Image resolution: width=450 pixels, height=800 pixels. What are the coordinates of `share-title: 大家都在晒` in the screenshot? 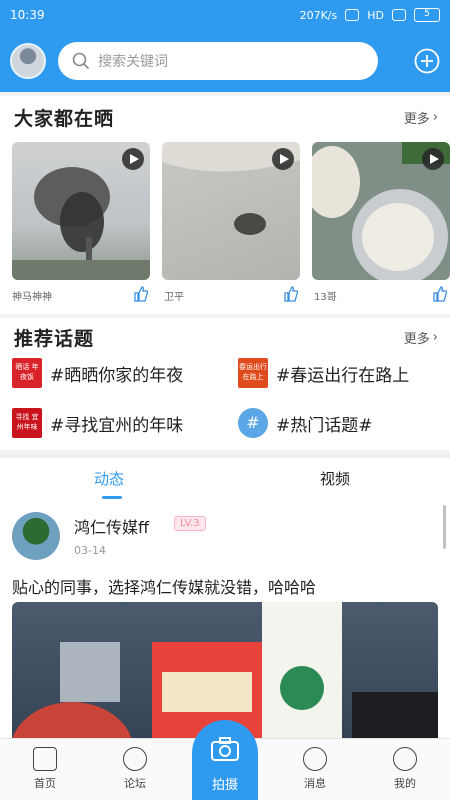 It's located at (64, 119).